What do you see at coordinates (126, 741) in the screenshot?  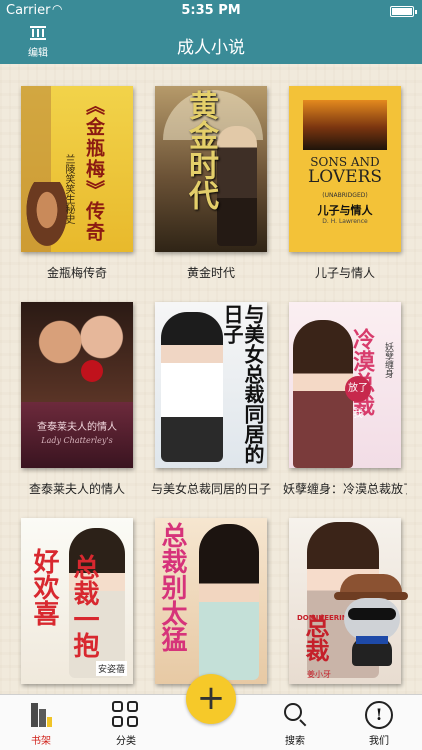 I see `tab-label: 分类` at bounding box center [126, 741].